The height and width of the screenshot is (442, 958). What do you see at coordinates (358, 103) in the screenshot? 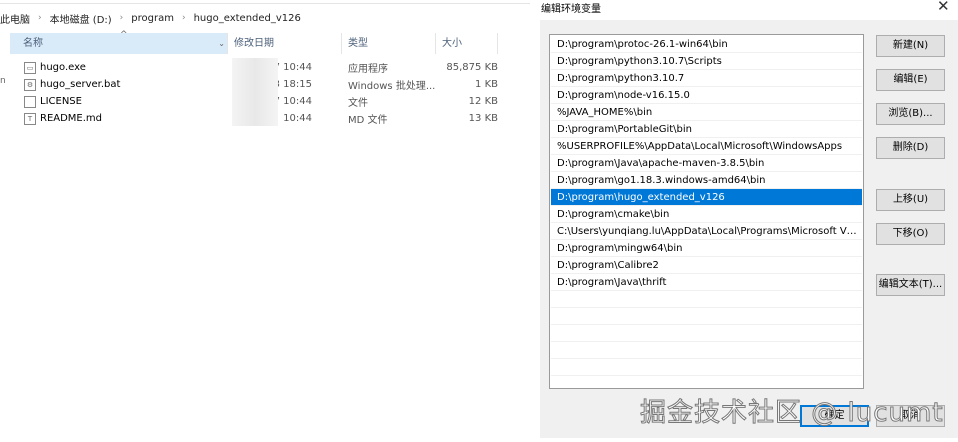
I see `file-type: 文件` at bounding box center [358, 103].